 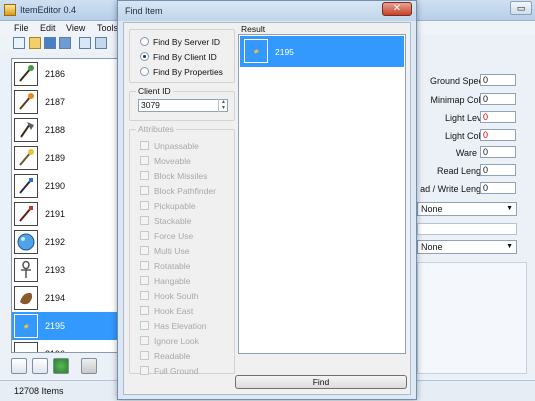 What do you see at coordinates (180, 326) in the screenshot?
I see `checkbox-label: Has Elevation` at bounding box center [180, 326].